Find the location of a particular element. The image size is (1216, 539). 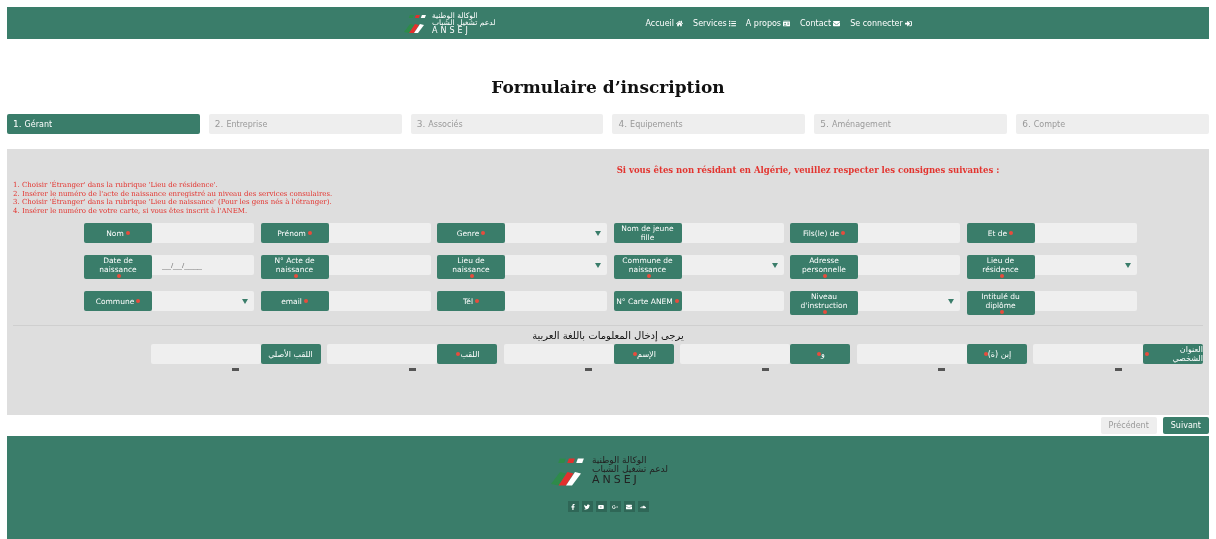

field-label: الإسم is located at coordinates (646, 354).